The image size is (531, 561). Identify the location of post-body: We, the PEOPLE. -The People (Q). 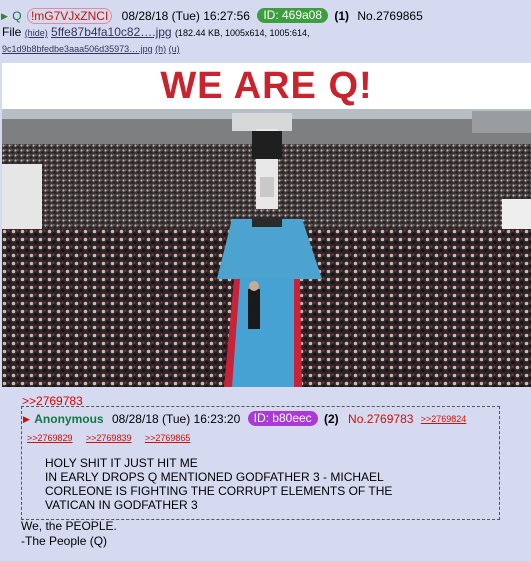
(69, 534).